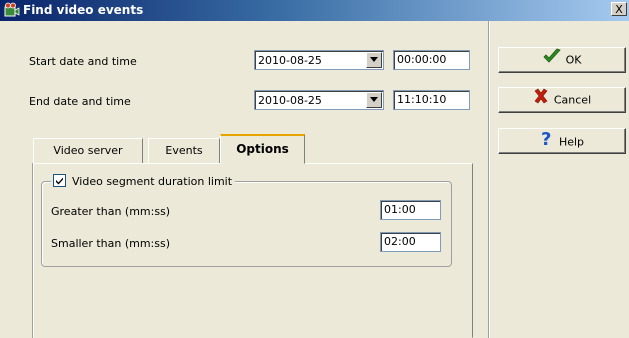 This screenshot has width=629, height=338. What do you see at coordinates (572, 100) in the screenshot?
I see `cancel-label: Cancel` at bounding box center [572, 100].